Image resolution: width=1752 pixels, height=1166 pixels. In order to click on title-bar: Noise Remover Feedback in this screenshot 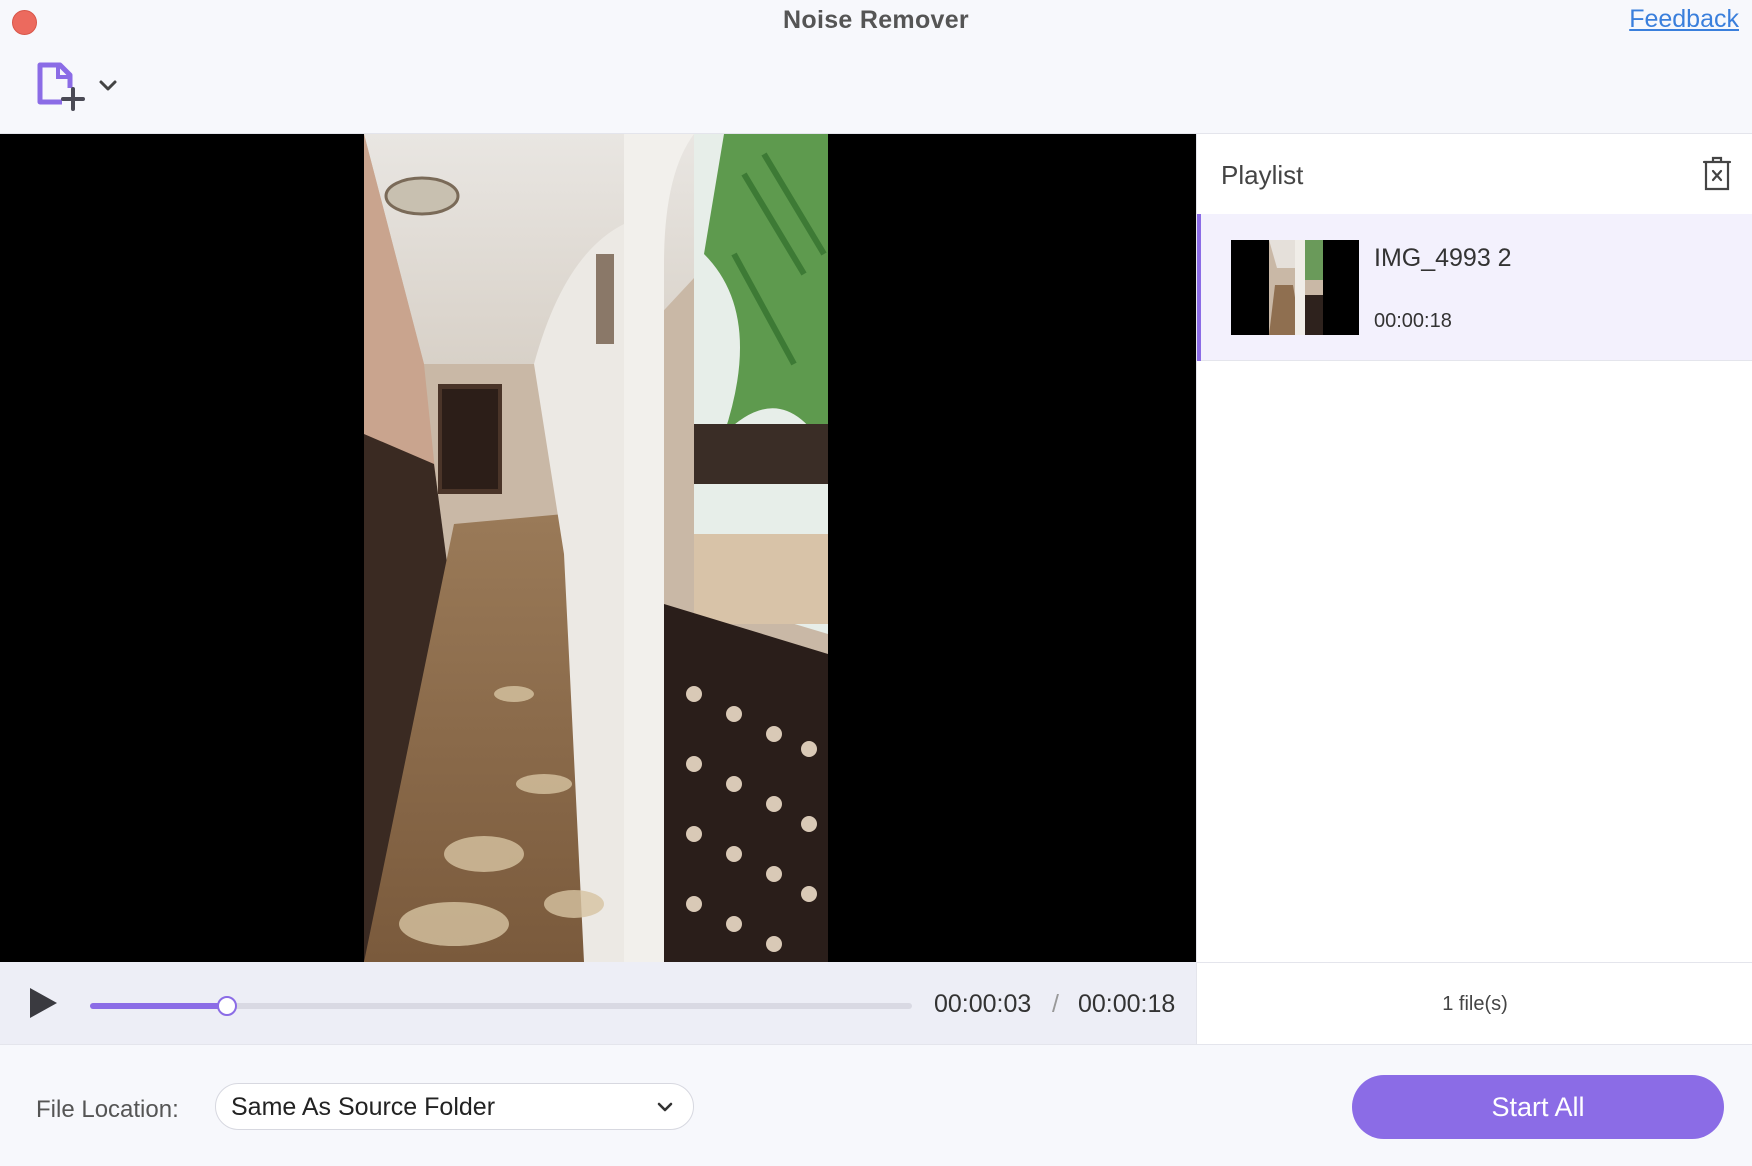, I will do `click(876, 21)`.